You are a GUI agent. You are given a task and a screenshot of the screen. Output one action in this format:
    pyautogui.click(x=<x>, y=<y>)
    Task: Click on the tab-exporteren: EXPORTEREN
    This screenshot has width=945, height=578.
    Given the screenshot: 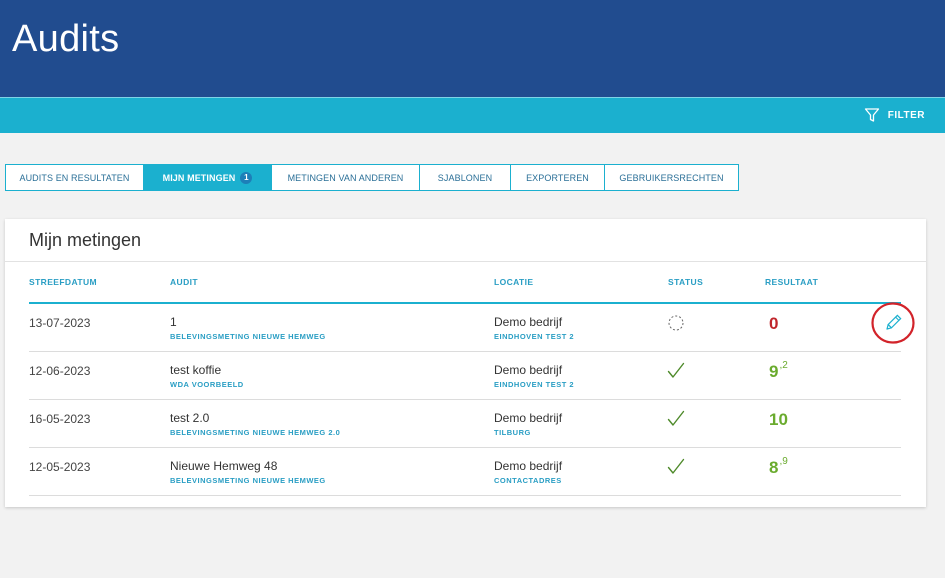 What is the action you would take?
    pyautogui.click(x=558, y=177)
    